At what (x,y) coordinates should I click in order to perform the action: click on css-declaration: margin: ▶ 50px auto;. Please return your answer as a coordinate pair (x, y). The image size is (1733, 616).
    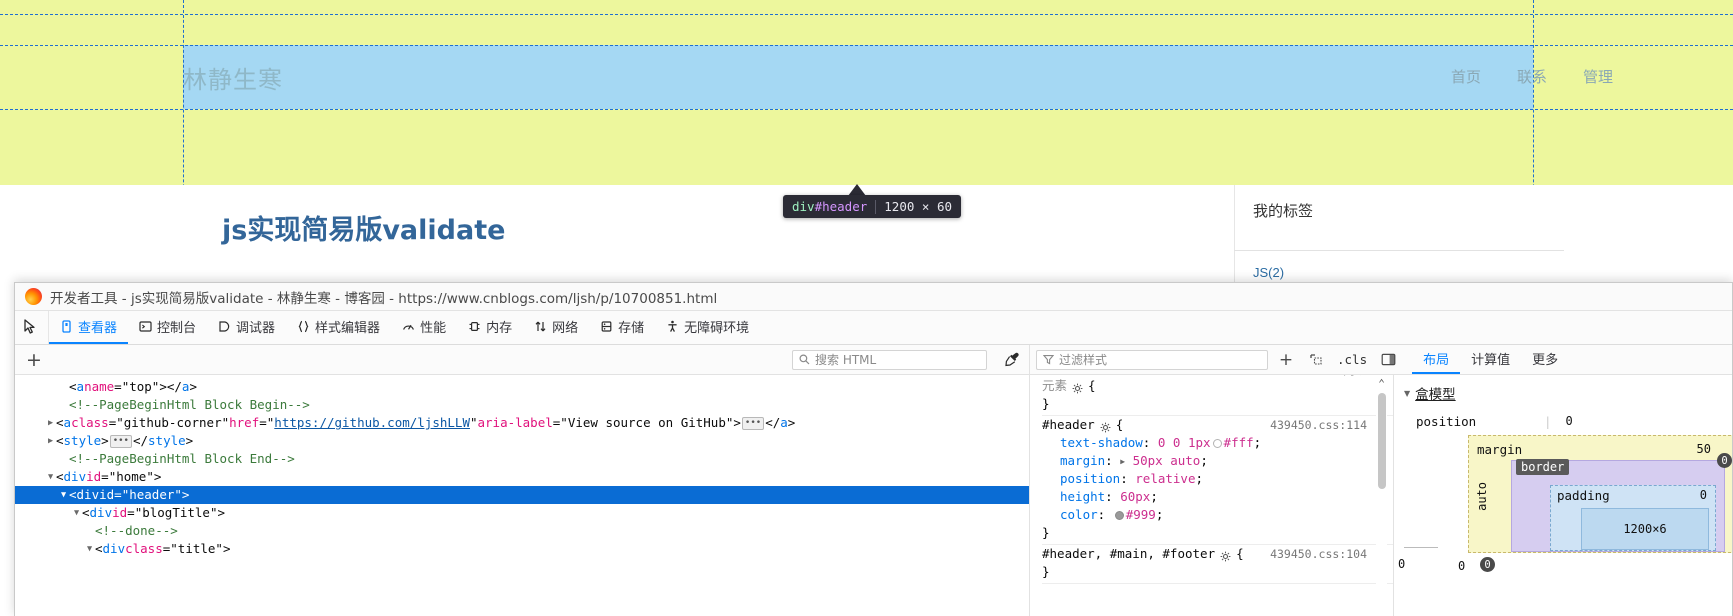
    Looking at the image, I should click on (1217, 461).